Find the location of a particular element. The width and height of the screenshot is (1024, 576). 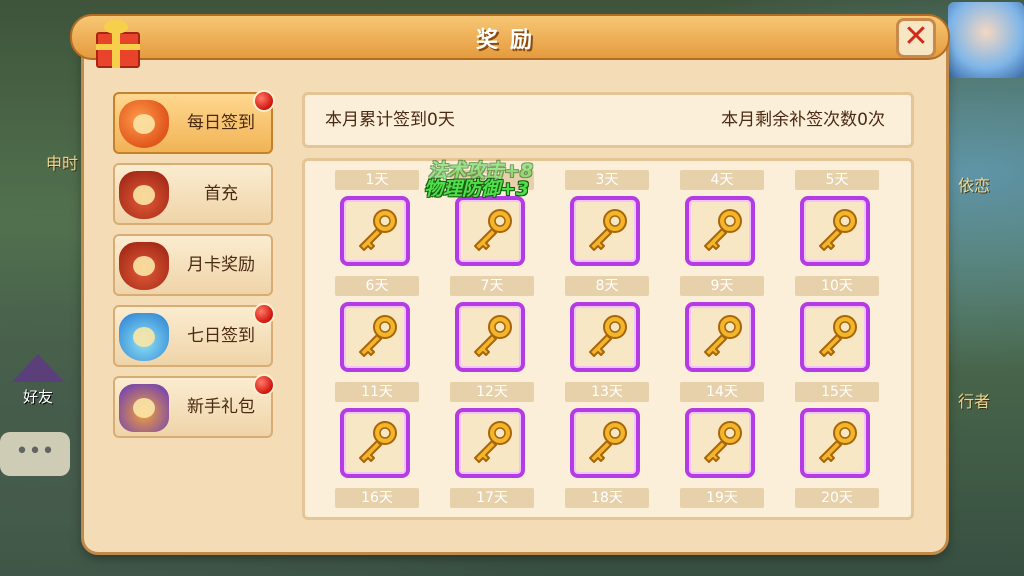

gift-icon is located at coordinates (116, 43).